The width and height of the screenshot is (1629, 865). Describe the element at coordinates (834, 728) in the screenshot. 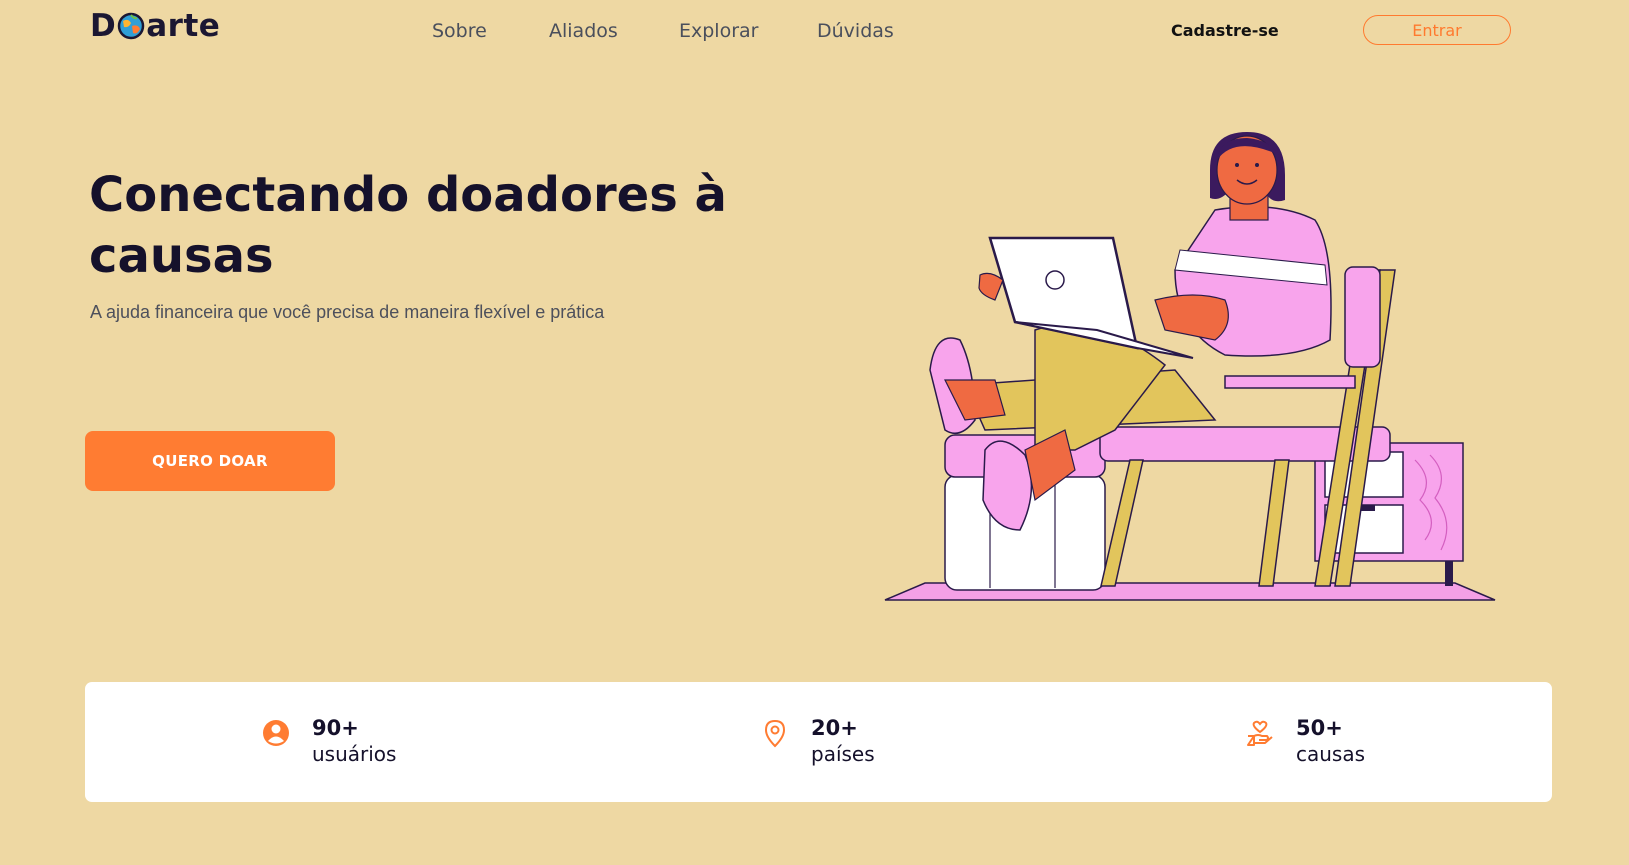

I see `stat-countries-value: 20+` at that location.